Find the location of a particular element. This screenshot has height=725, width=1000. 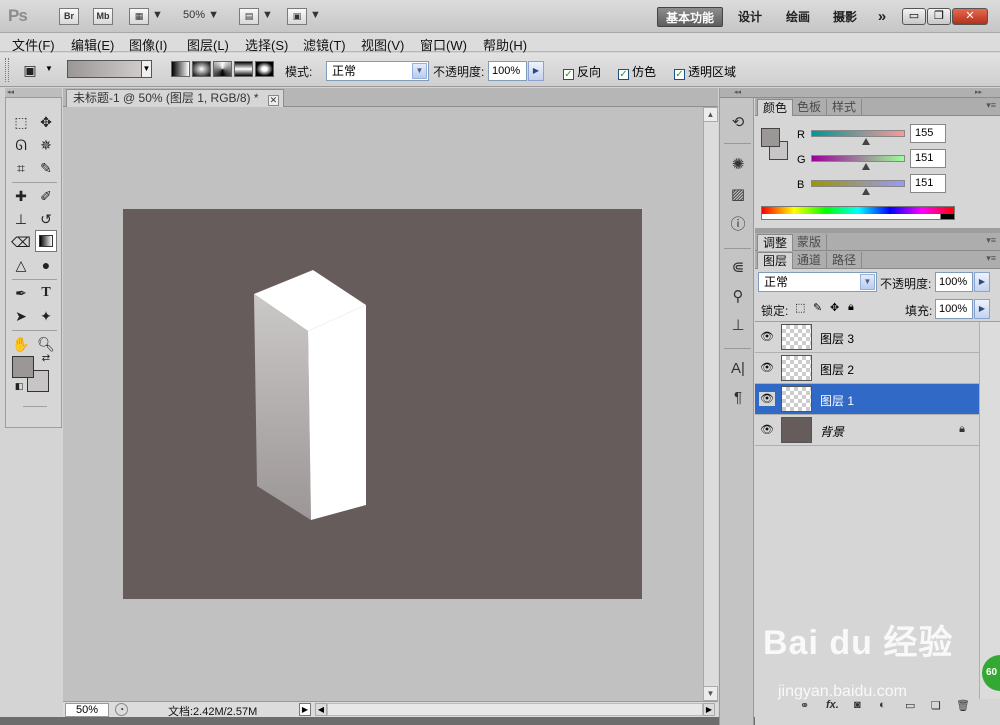

mini-bridge-button: Mb is located at coordinates (103, 16).